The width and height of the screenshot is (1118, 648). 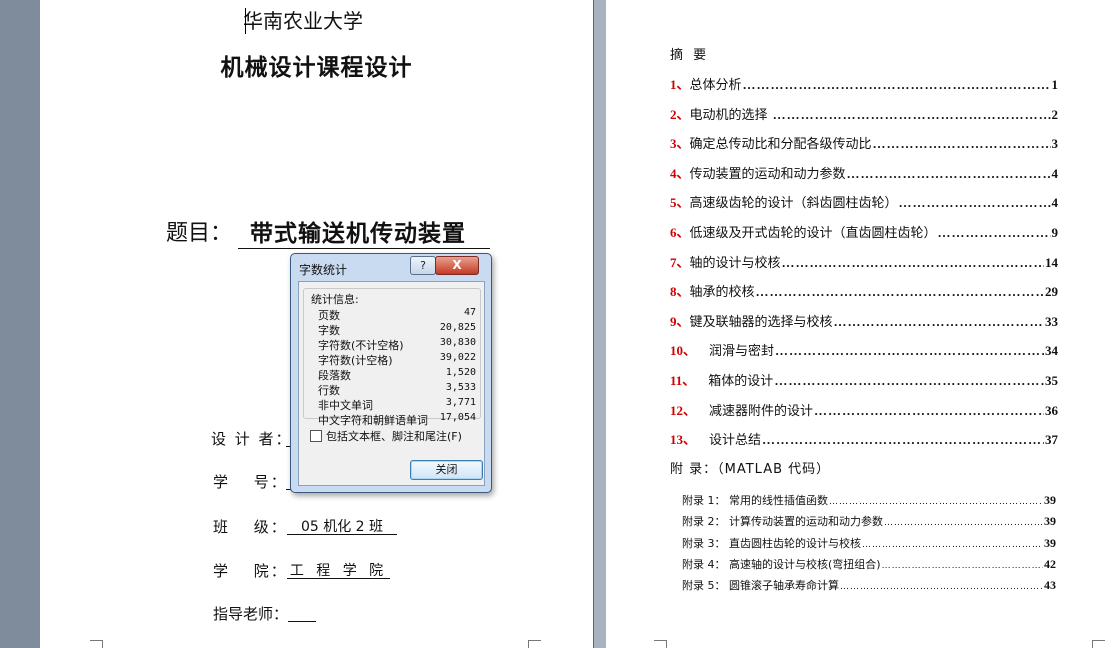 I want to click on toc-entry-page: 1, so click(x=1055, y=84).